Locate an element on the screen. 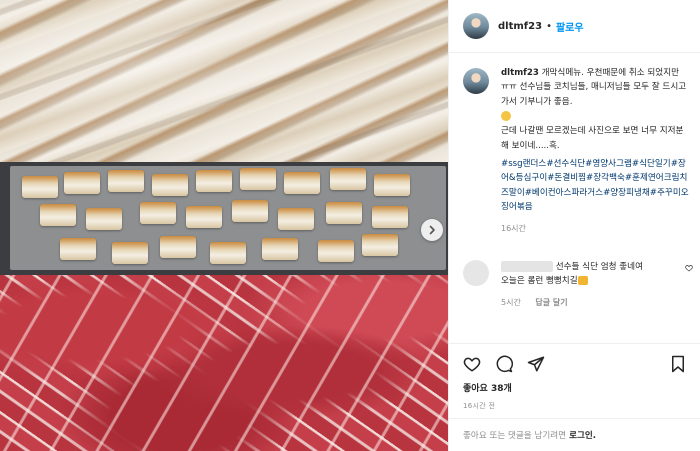 Image resolution: width=700 pixels, height=451 pixels. like-count: 좋아요 38개 is located at coordinates (575, 387).